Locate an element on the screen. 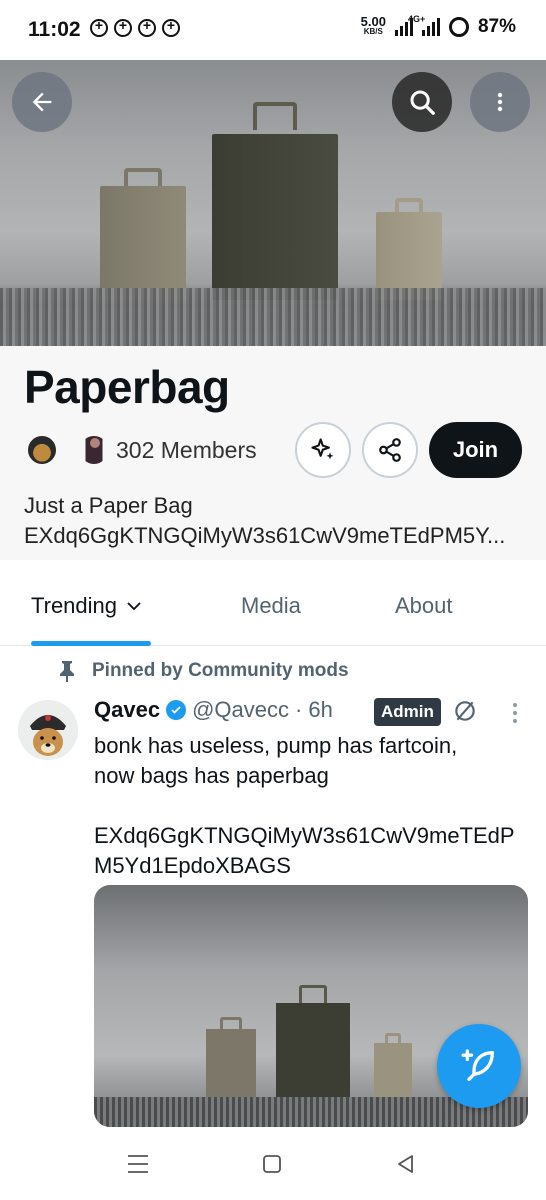 This screenshot has height=1200, width=546. avatar is located at coordinates (48, 730).